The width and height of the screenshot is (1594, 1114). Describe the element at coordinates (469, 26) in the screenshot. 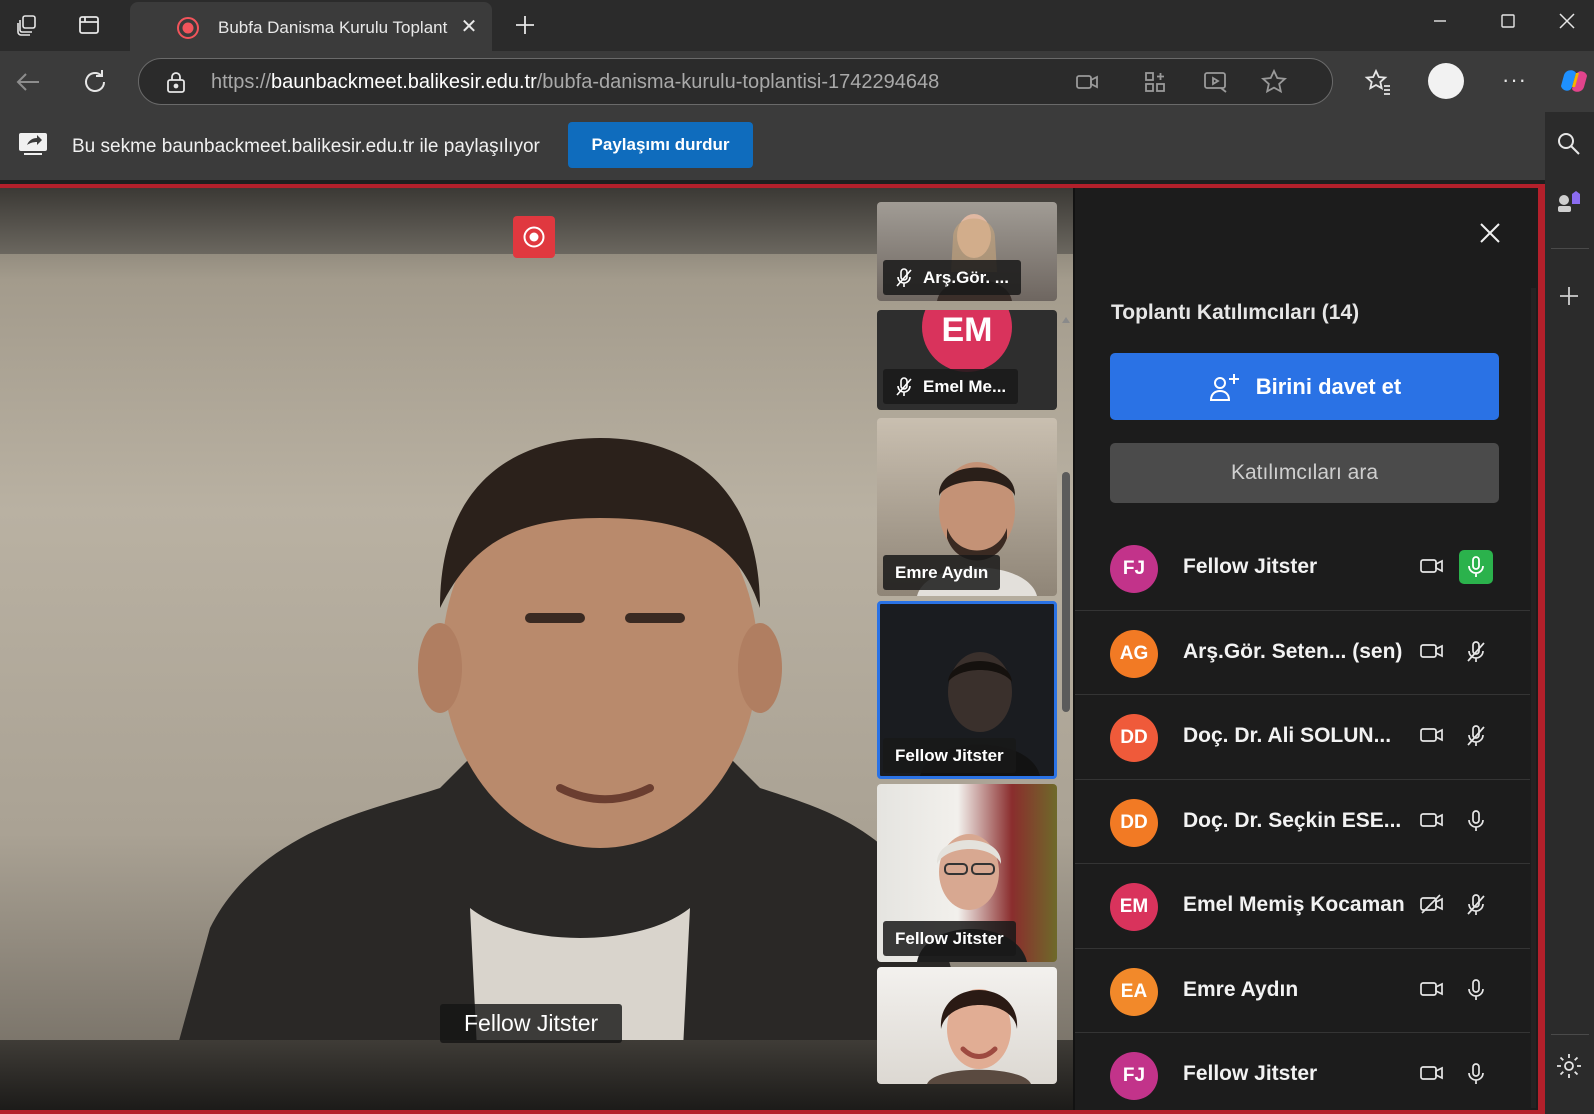

I see `tab-close-icon: ✕` at that location.